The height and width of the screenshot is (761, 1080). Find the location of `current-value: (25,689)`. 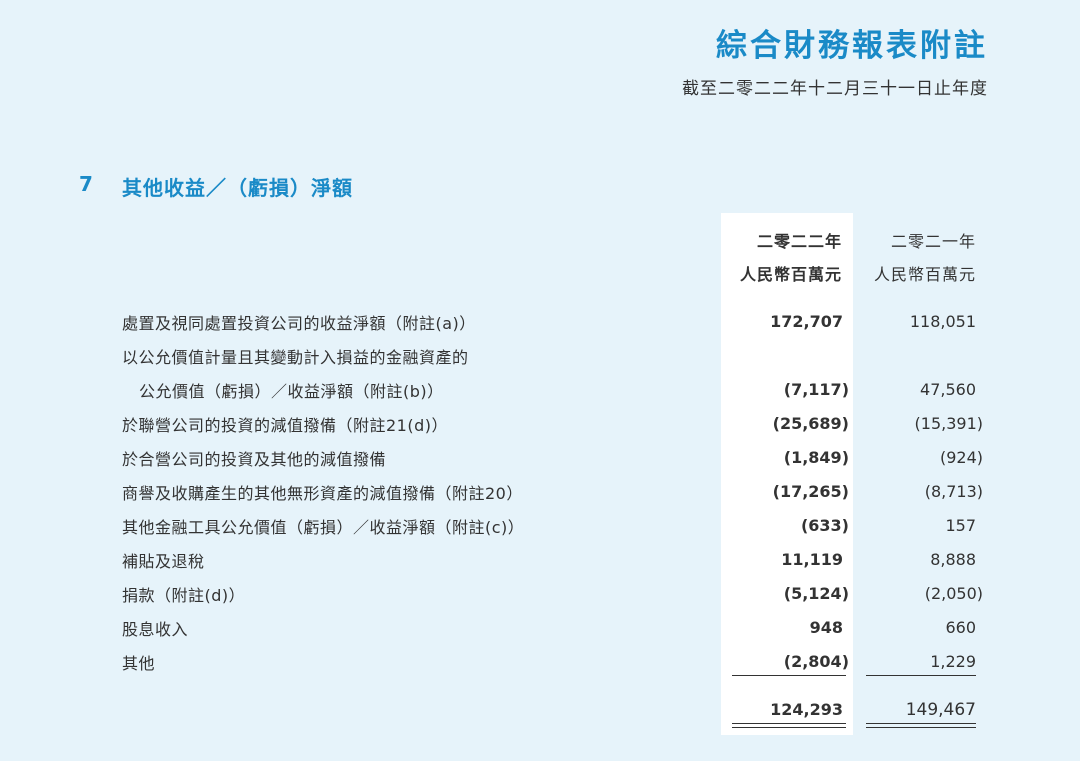

current-value: (25,689) is located at coordinates (810, 423).